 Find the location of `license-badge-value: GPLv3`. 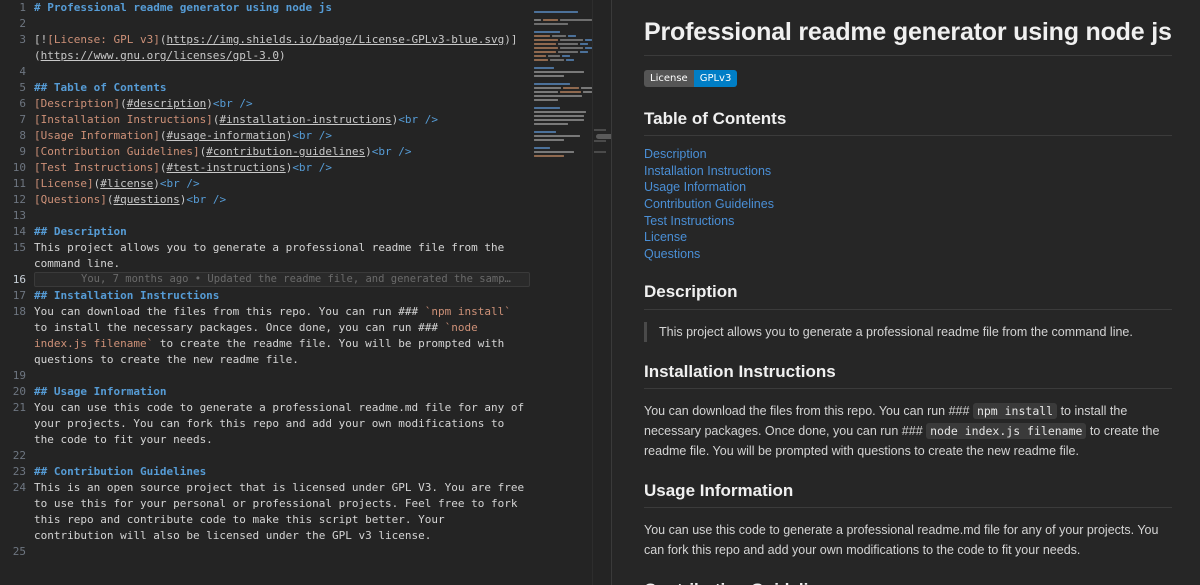

license-badge-value: GPLv3 is located at coordinates (715, 78).